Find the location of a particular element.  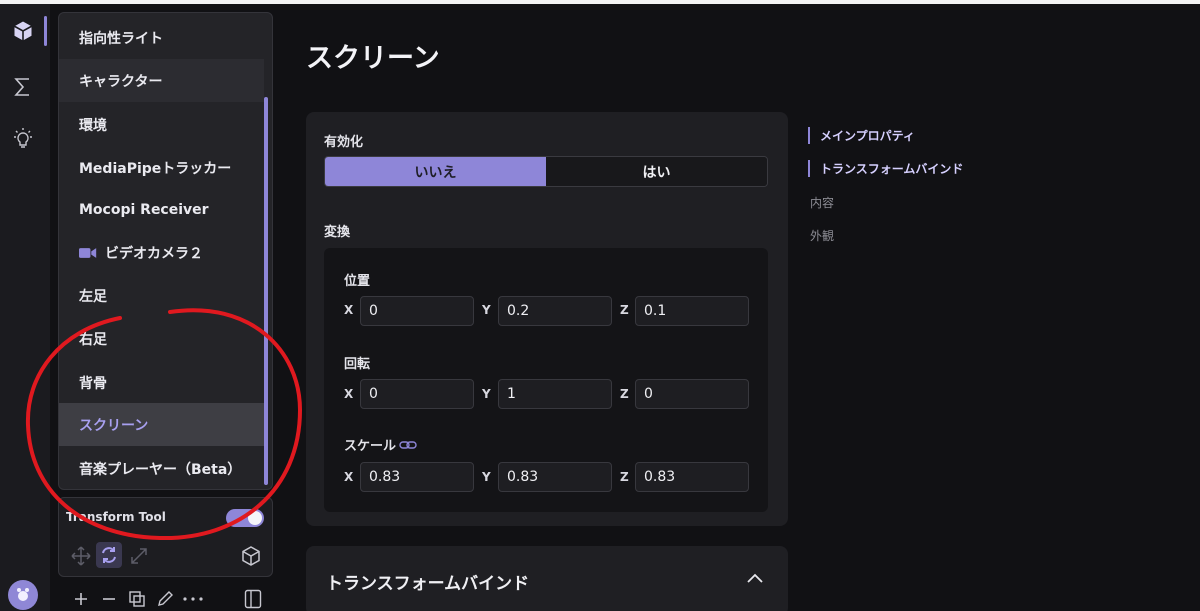

list-item: ビデオカメラ２ is located at coordinates (161, 252).